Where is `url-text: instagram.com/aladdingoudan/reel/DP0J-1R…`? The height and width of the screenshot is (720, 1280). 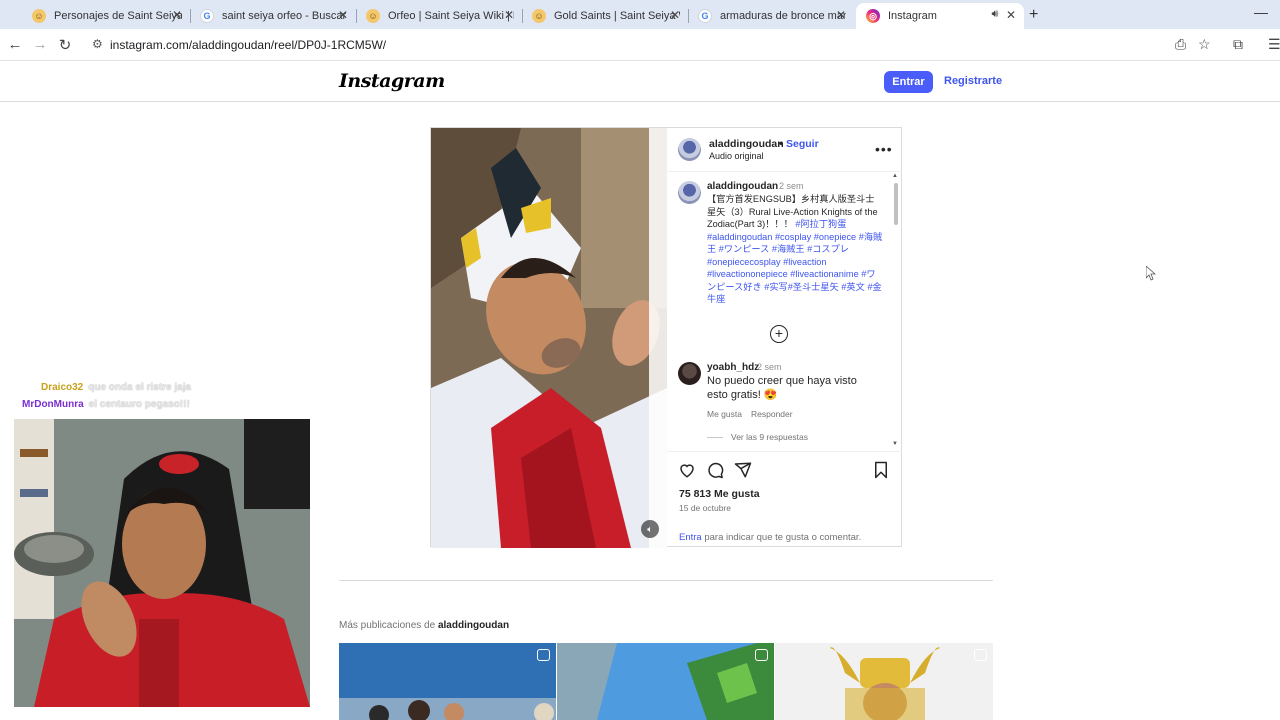 url-text: instagram.com/aladdingoudan/reel/DP0J-1R… is located at coordinates (248, 45).